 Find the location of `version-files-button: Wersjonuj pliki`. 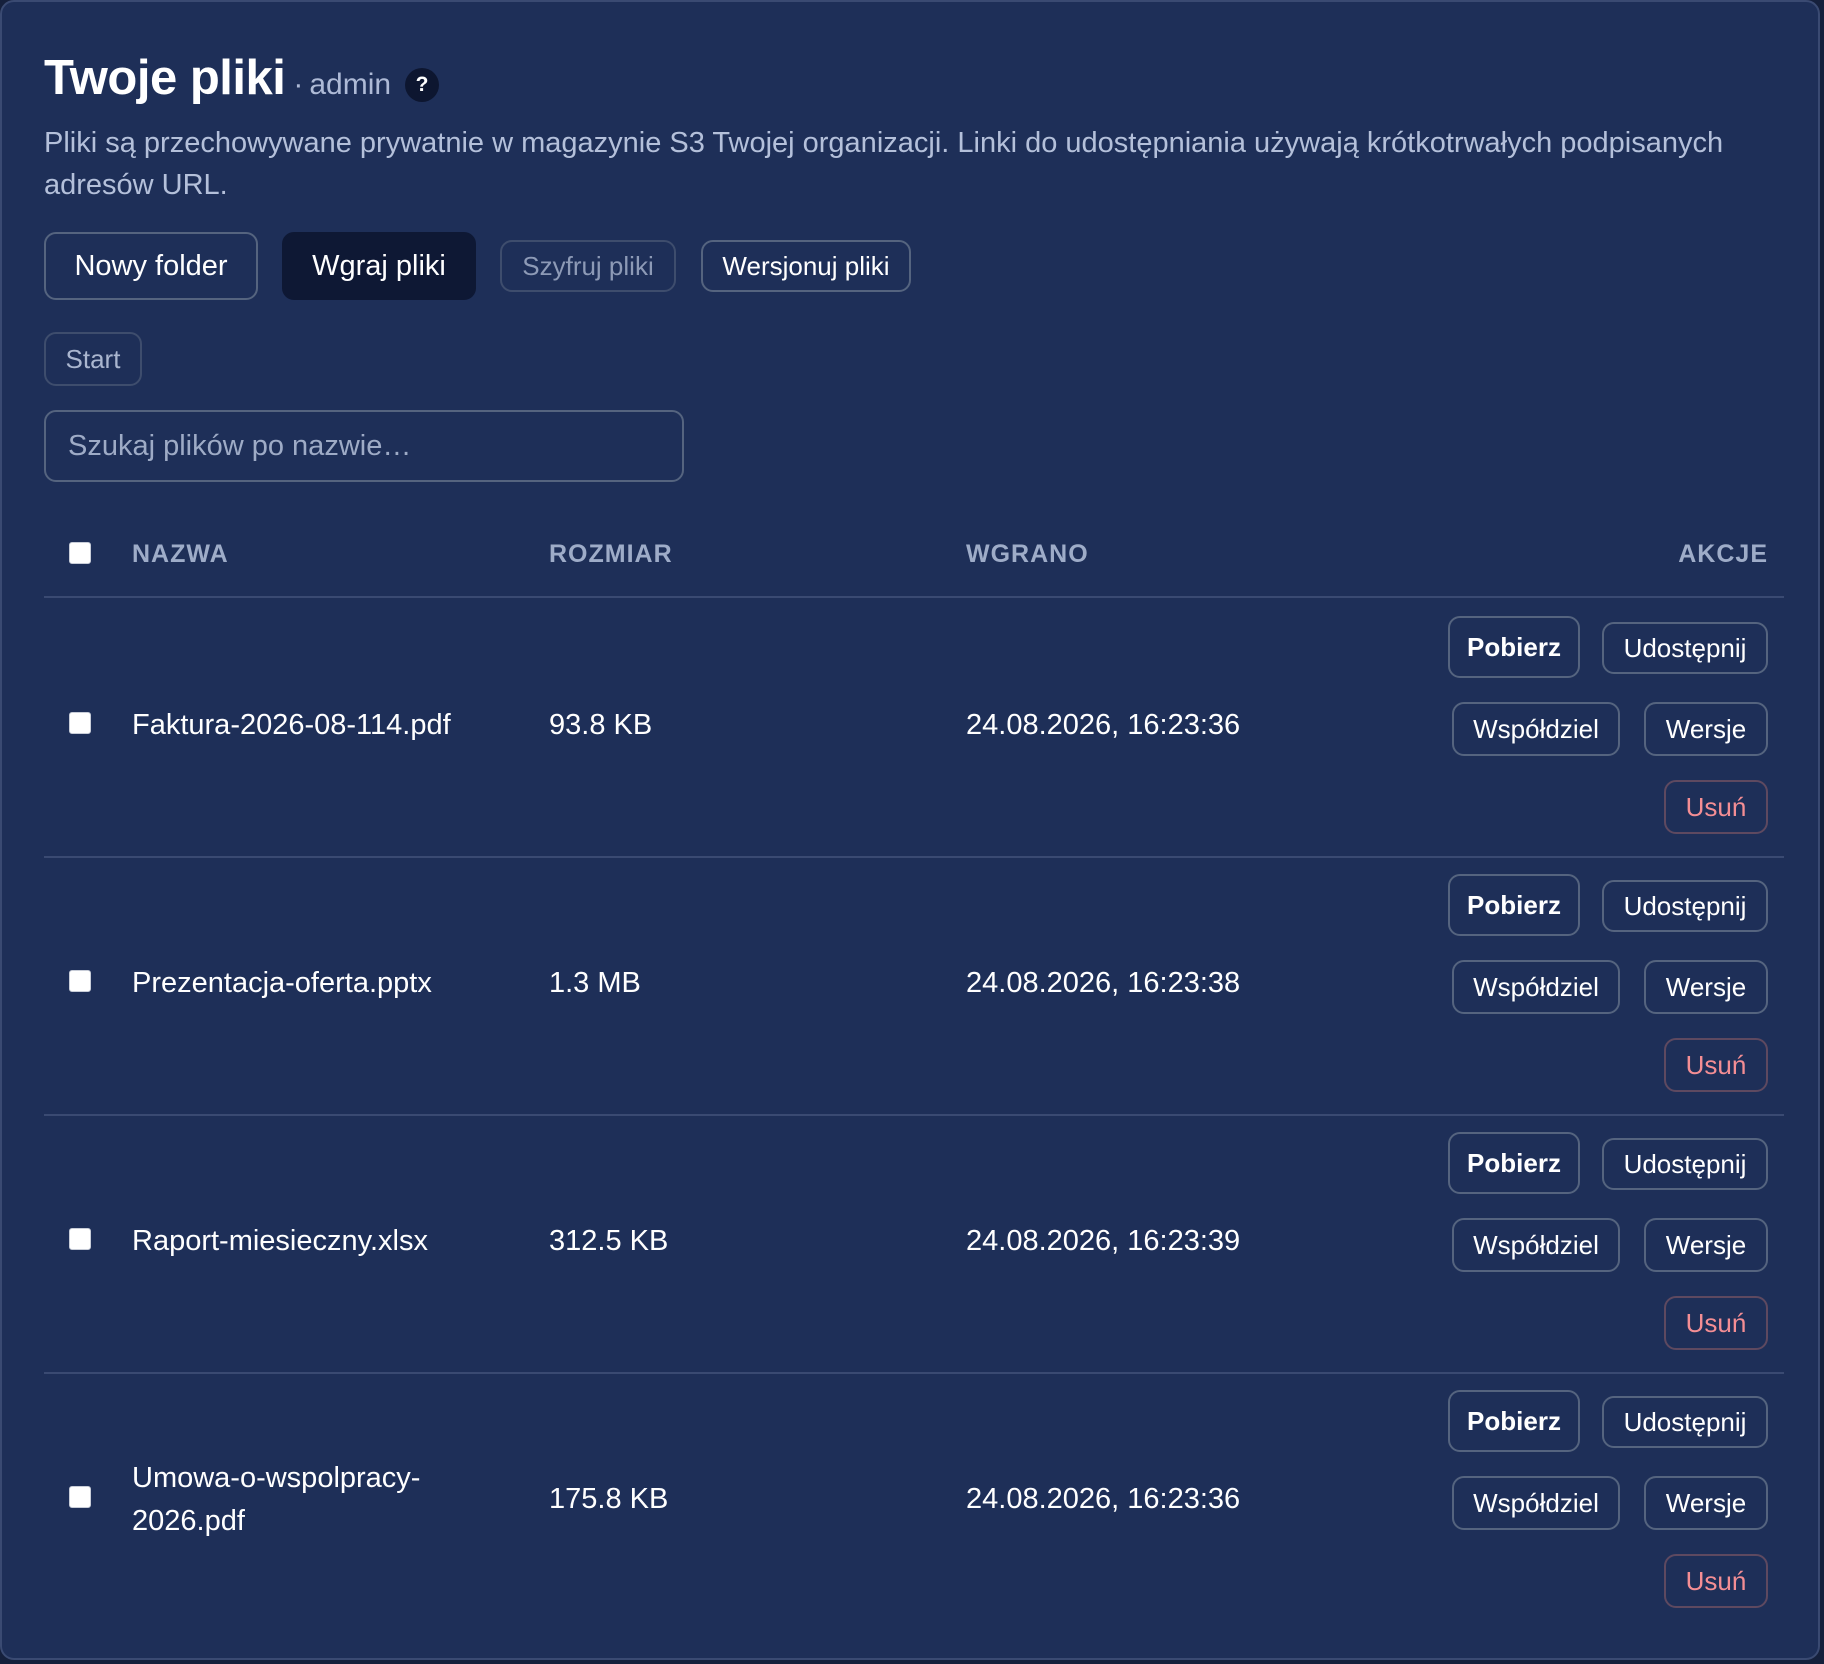

version-files-button: Wersjonuj pliki is located at coordinates (806, 266).